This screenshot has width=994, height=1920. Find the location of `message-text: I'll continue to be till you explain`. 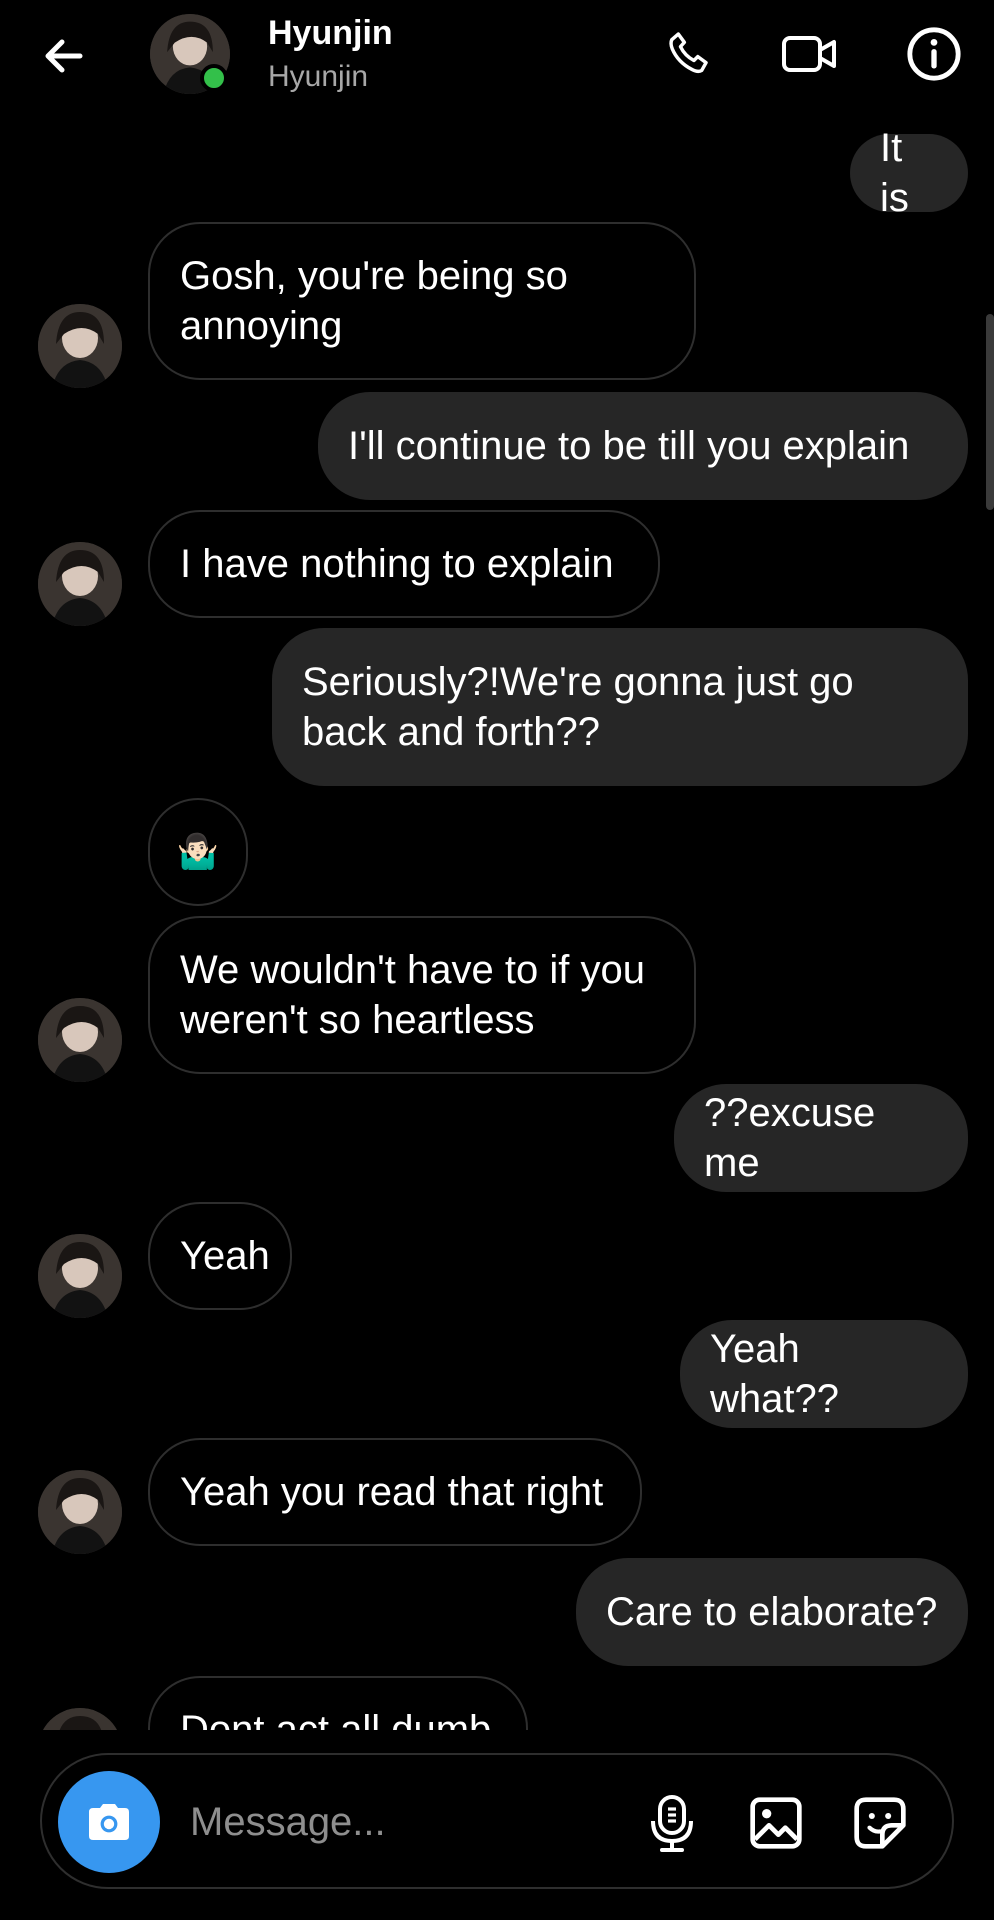

message-text: I'll continue to be till you explain is located at coordinates (629, 446).